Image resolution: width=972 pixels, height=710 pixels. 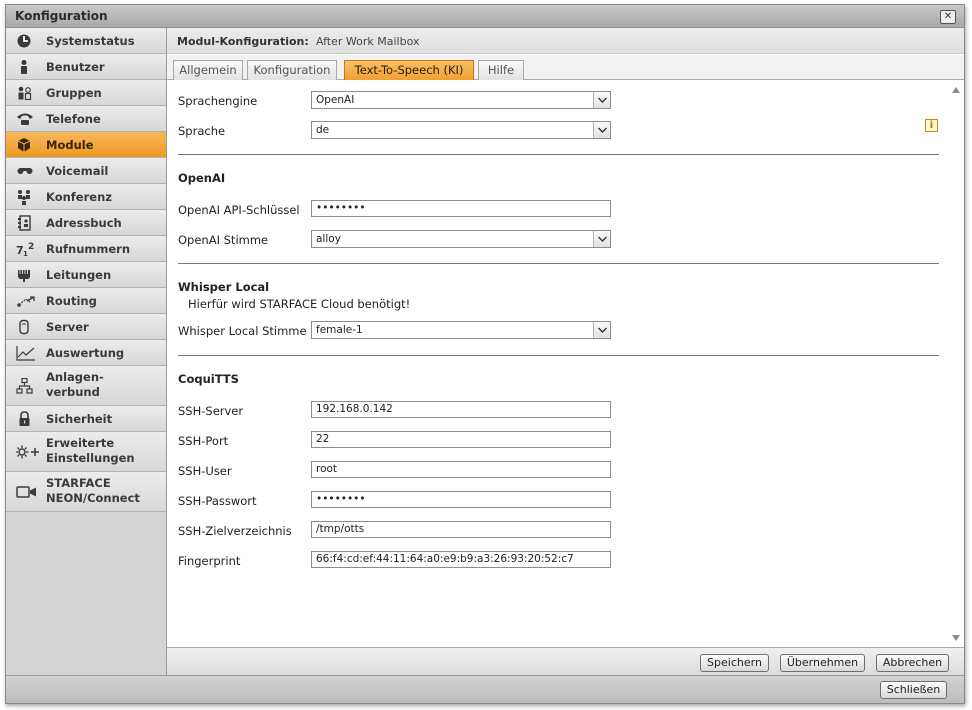 What do you see at coordinates (26, 145) in the screenshot?
I see `module-icon` at bounding box center [26, 145].